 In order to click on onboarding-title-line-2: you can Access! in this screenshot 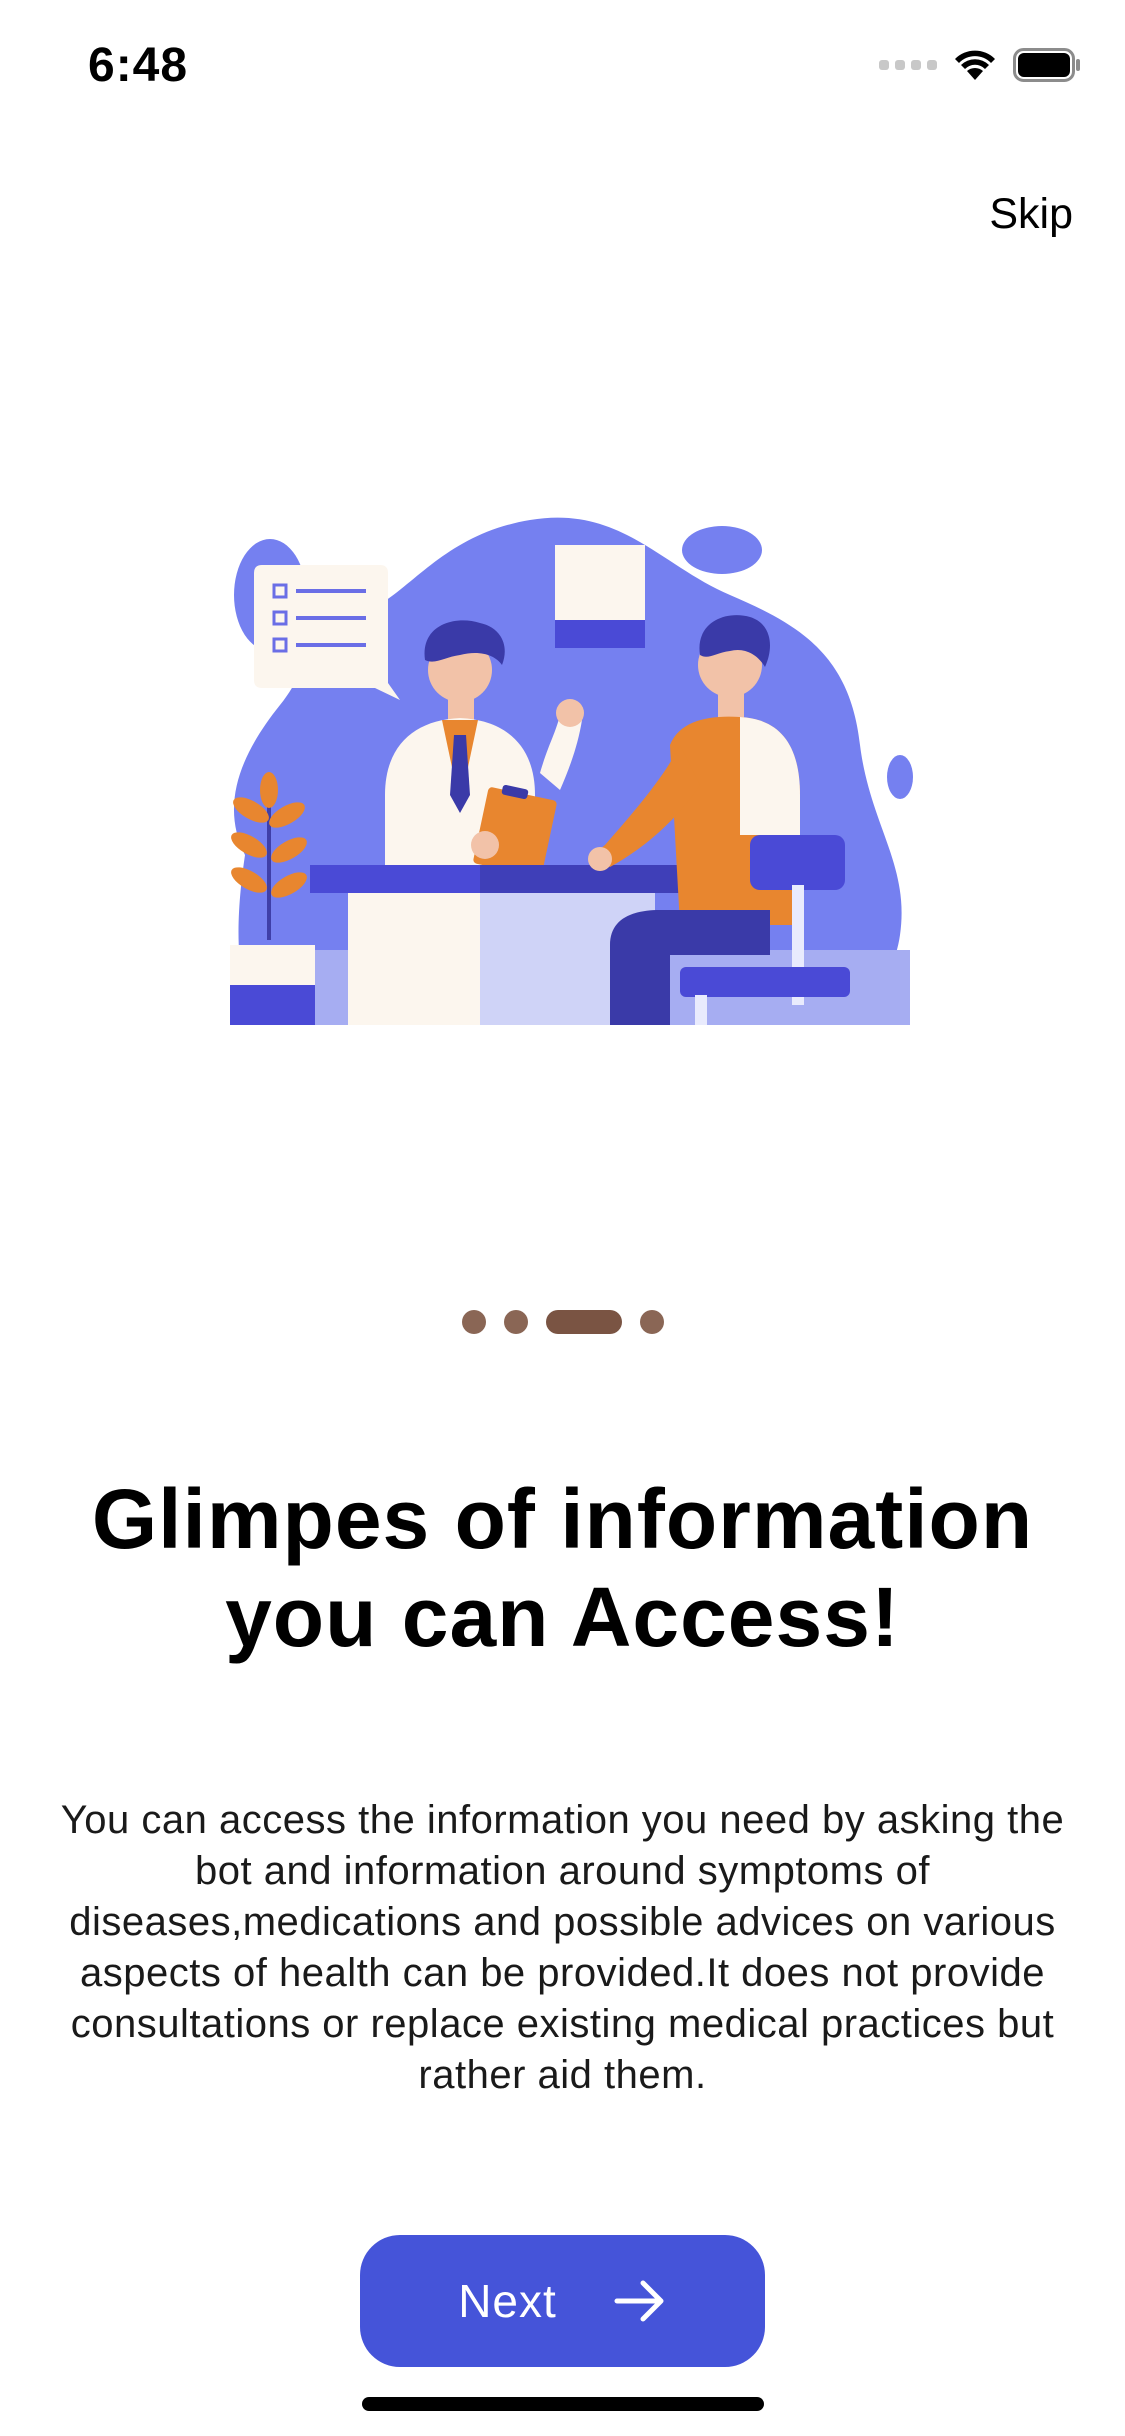, I will do `click(562, 1617)`.